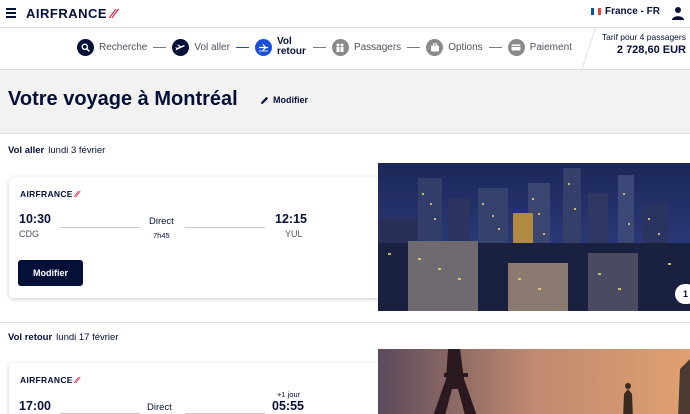  I want to click on payment-icon, so click(516, 47).